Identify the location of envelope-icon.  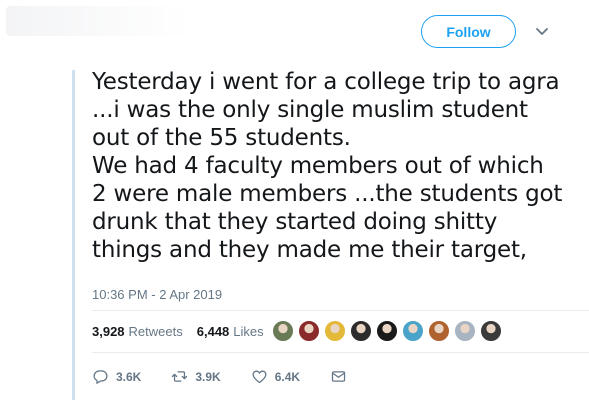
(338, 376).